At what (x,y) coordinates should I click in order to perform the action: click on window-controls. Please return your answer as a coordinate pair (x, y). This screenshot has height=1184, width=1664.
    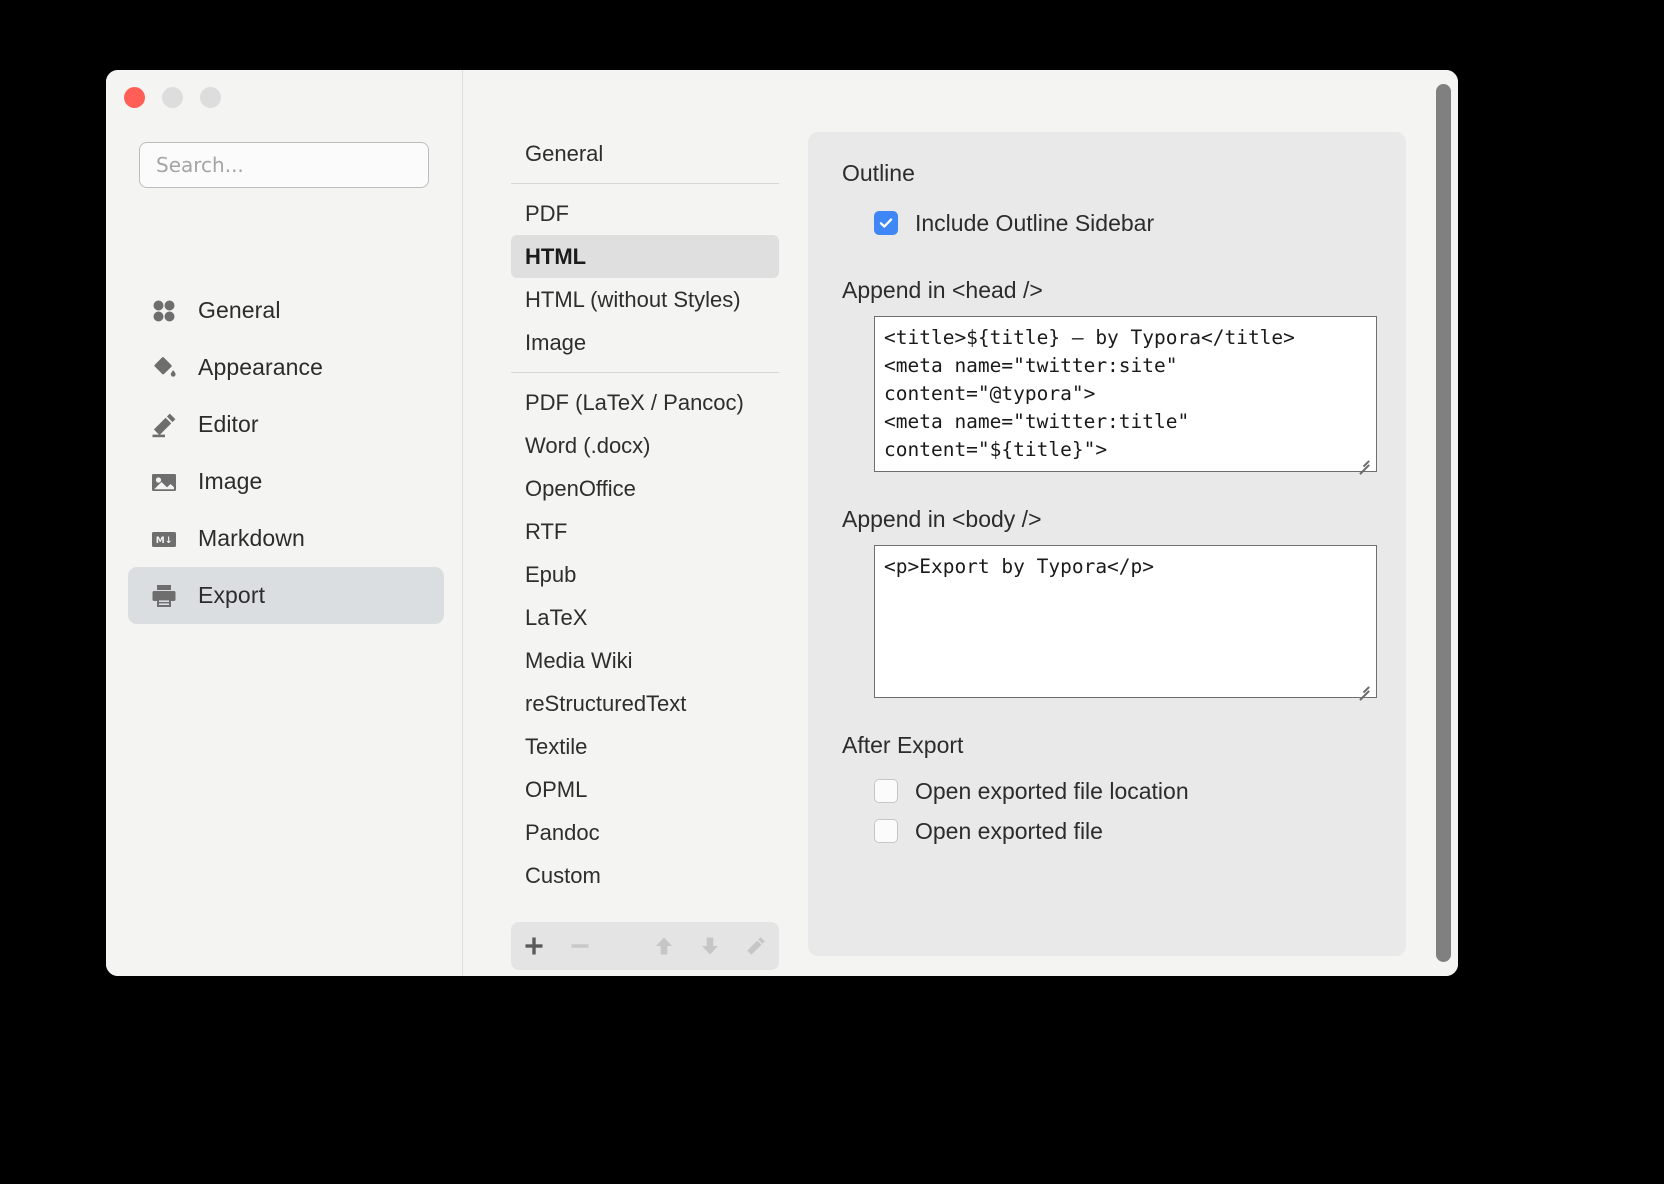
    Looking at the image, I should click on (172, 97).